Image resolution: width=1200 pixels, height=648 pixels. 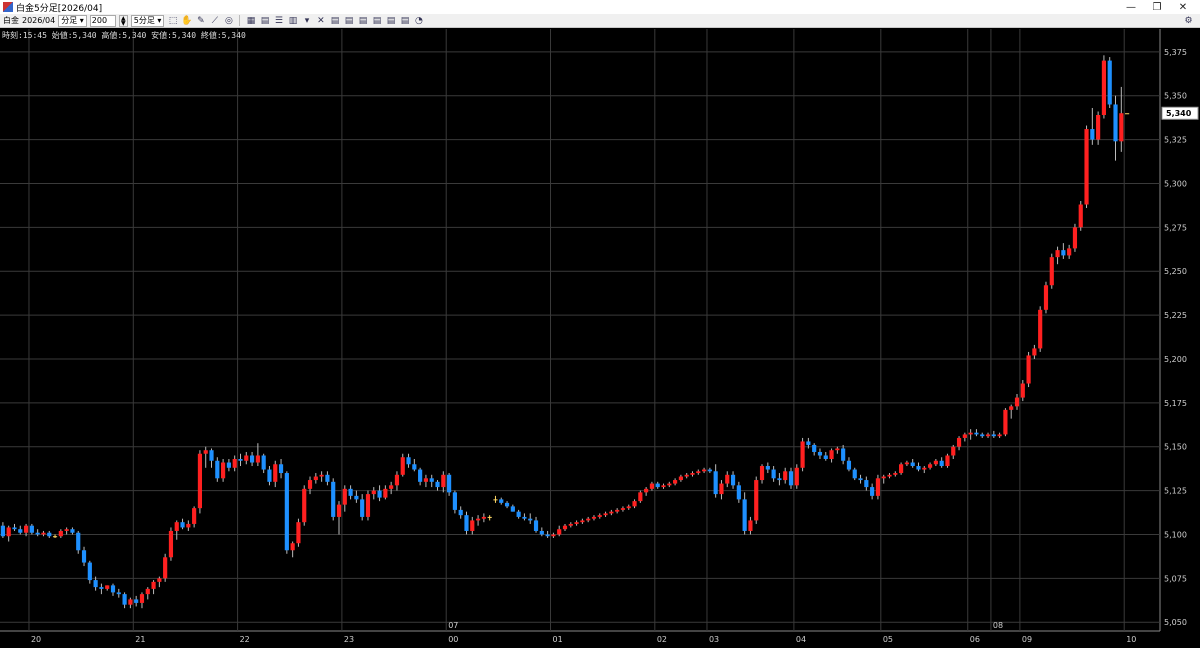 What do you see at coordinates (801, 639) in the screenshot?
I see `x-tick-label: 04` at bounding box center [801, 639].